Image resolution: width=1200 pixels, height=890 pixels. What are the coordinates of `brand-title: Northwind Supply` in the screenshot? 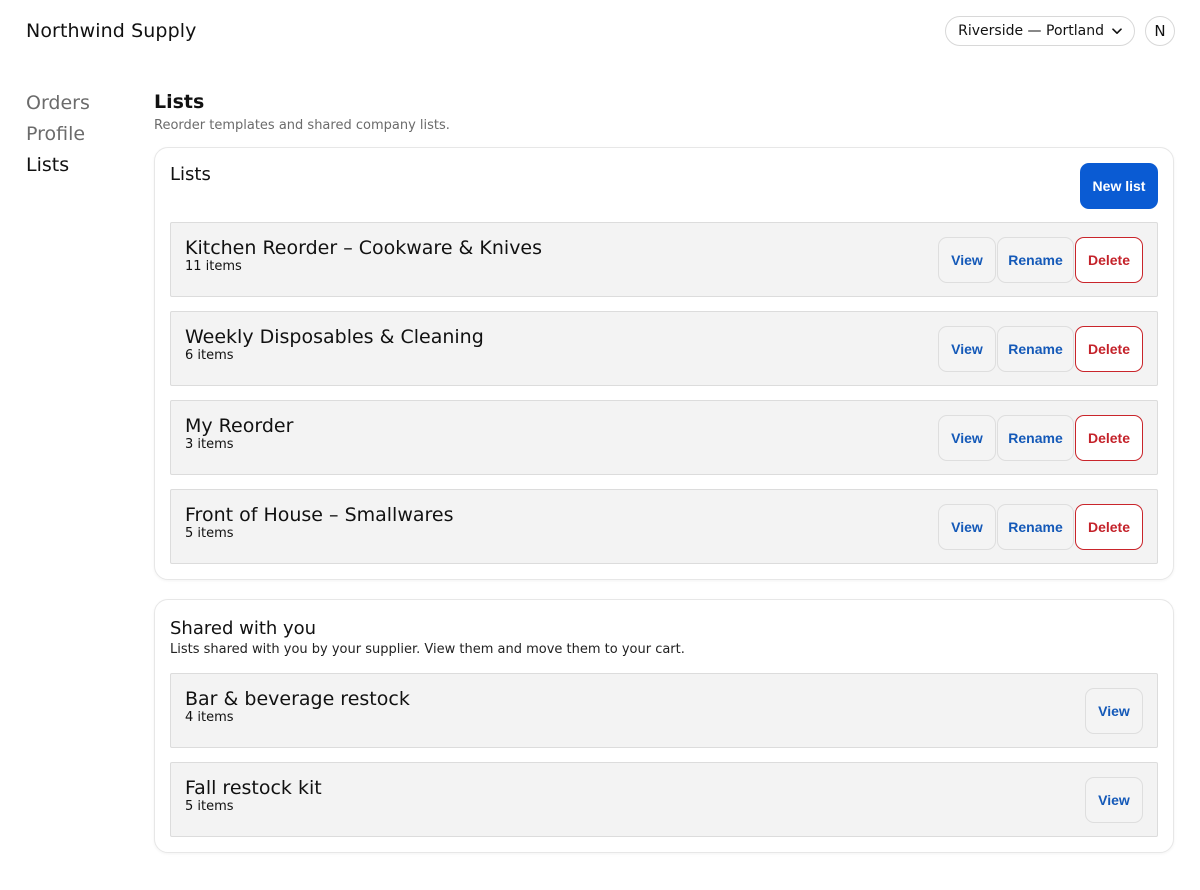 It's located at (111, 31).